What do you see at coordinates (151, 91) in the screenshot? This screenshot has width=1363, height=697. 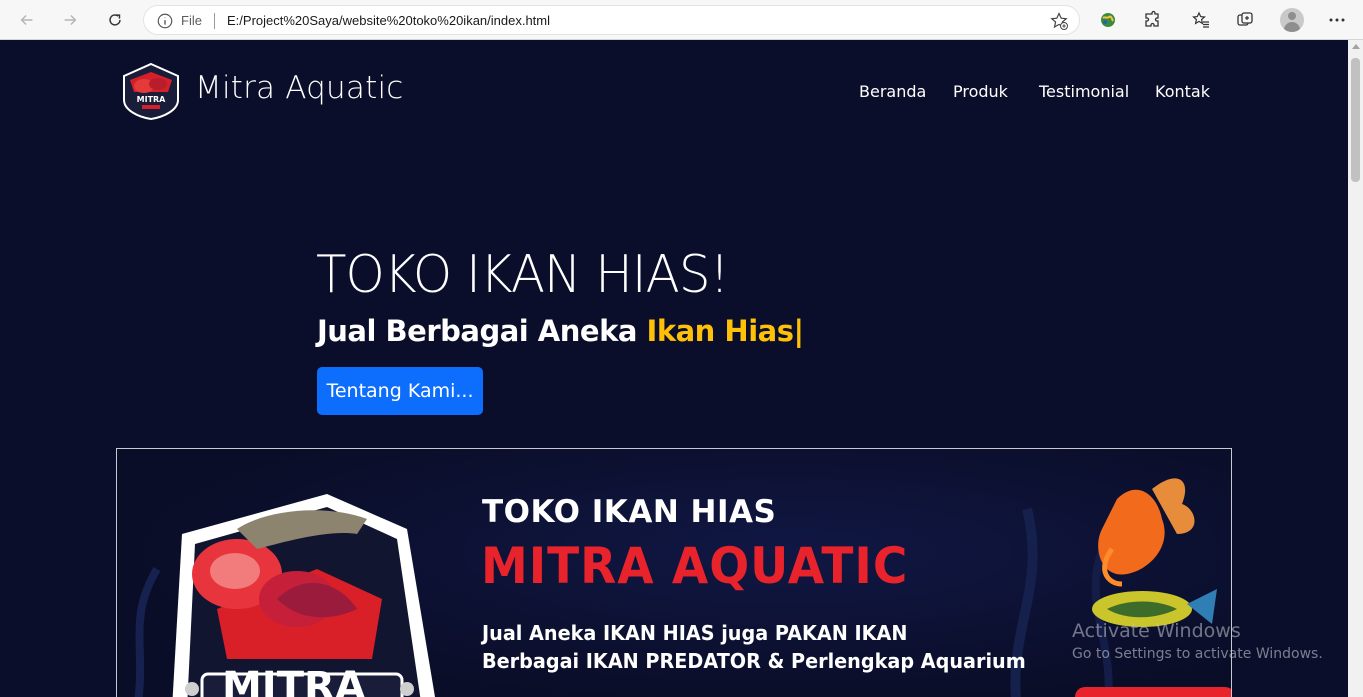 I see `brand-logo: MITRA` at bounding box center [151, 91].